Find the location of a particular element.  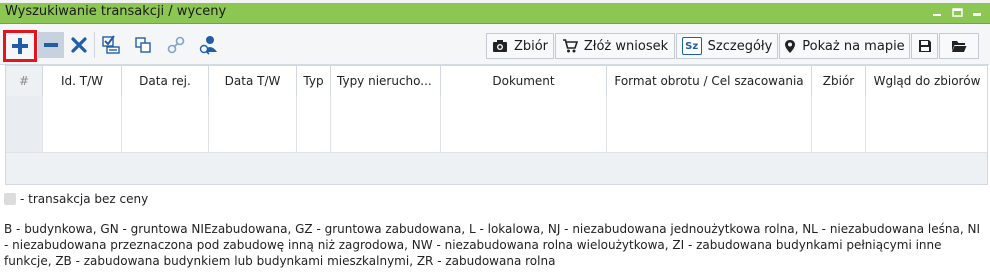

copy-button is located at coordinates (143, 45).